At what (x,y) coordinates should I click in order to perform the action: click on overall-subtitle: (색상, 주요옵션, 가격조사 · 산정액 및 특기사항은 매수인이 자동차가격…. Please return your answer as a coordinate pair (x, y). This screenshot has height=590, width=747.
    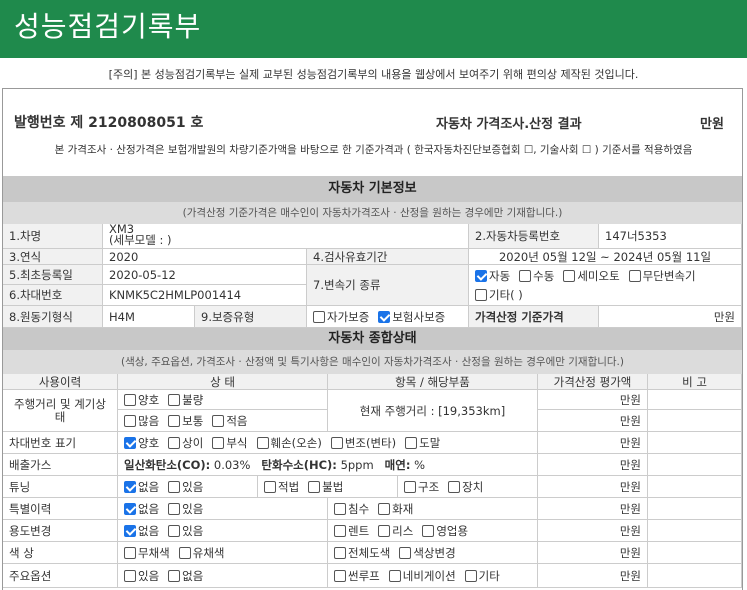
    Looking at the image, I should click on (372, 362).